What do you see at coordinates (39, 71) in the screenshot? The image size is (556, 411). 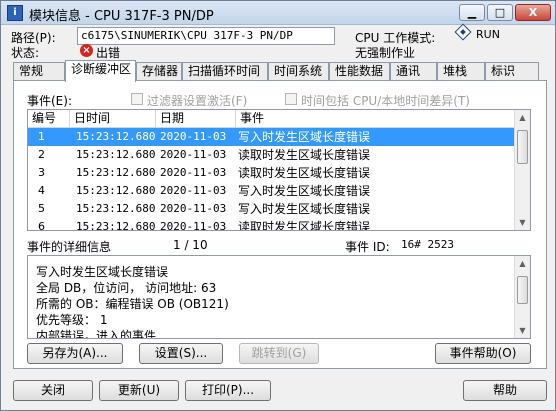 I see `tab-general: 常规` at bounding box center [39, 71].